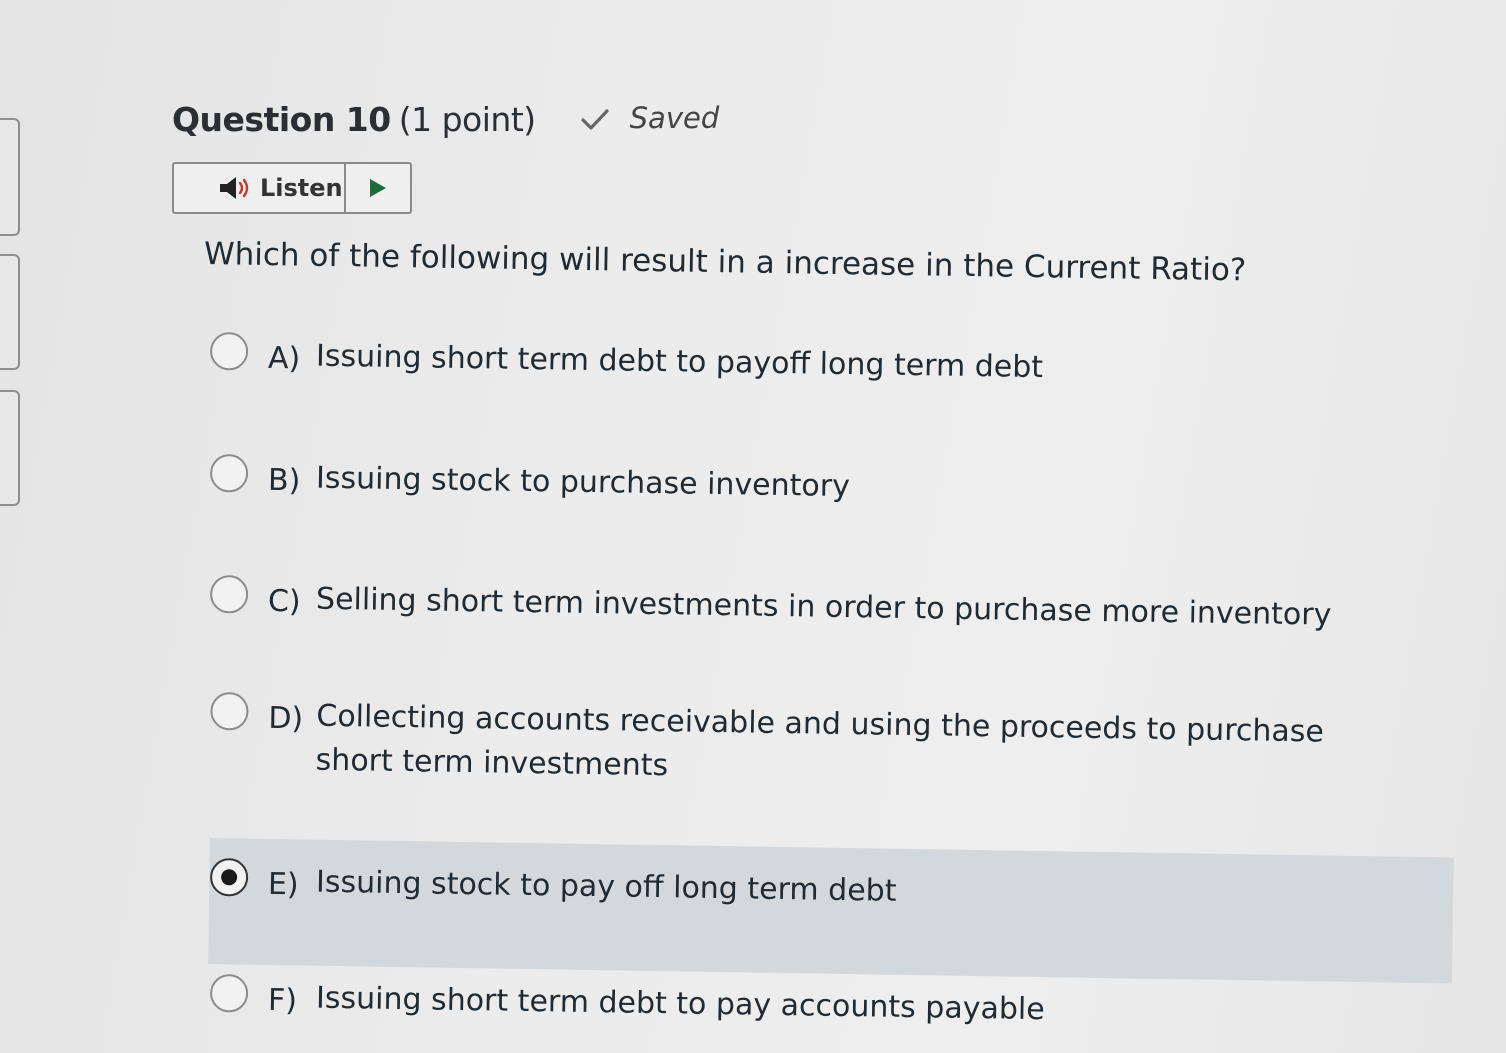 The height and width of the screenshot is (1053, 1506). What do you see at coordinates (234, 188) in the screenshot?
I see `speaker-icon` at bounding box center [234, 188].